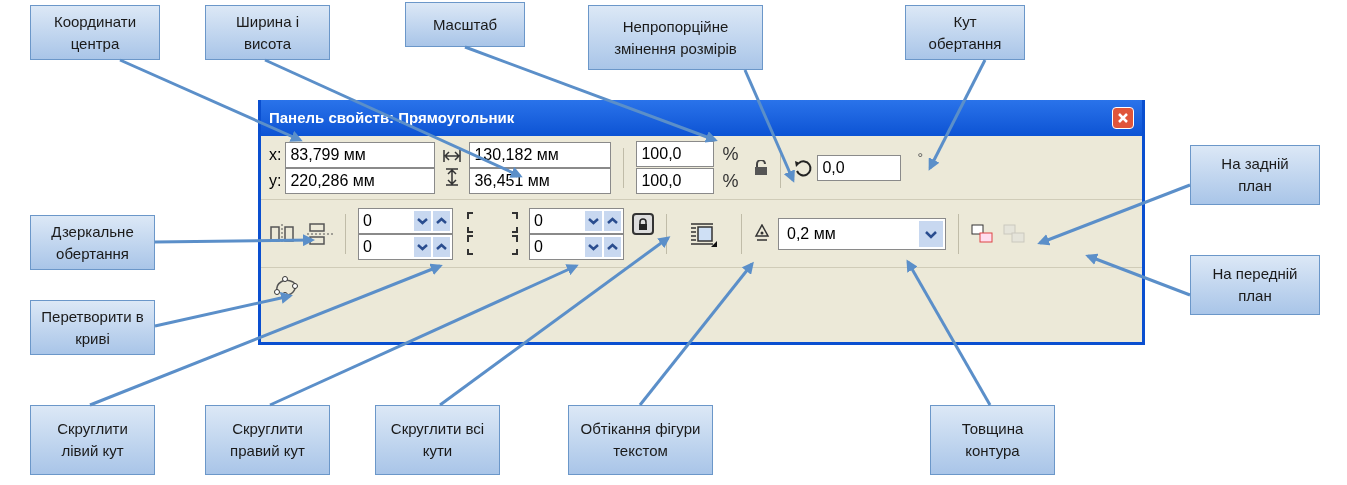 This screenshot has width=1347, height=485. I want to click on callout-label: Скруглити всі кути, so click(437, 440).